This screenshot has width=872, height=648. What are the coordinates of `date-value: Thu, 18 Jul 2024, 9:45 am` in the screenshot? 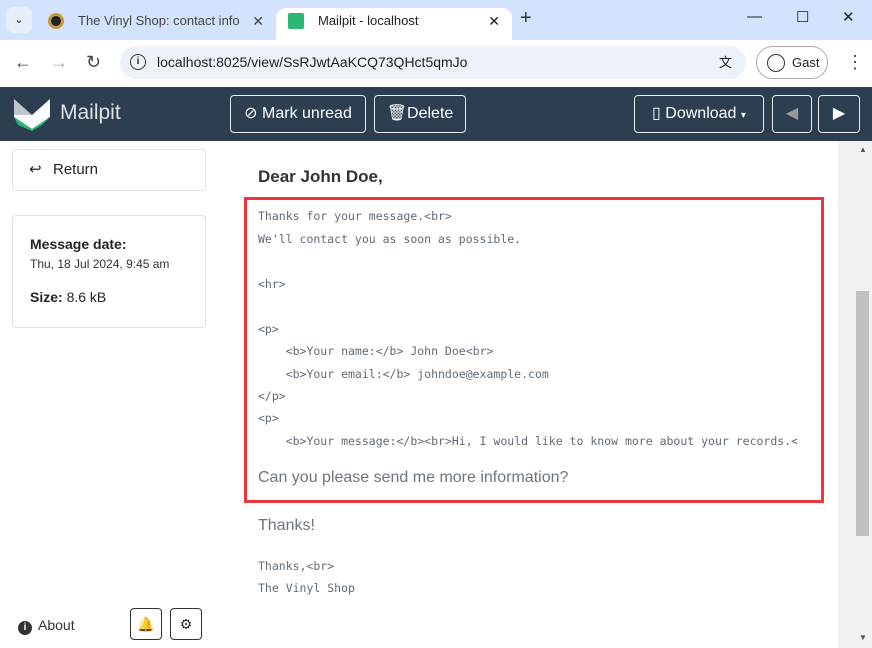 It's located at (100, 264).